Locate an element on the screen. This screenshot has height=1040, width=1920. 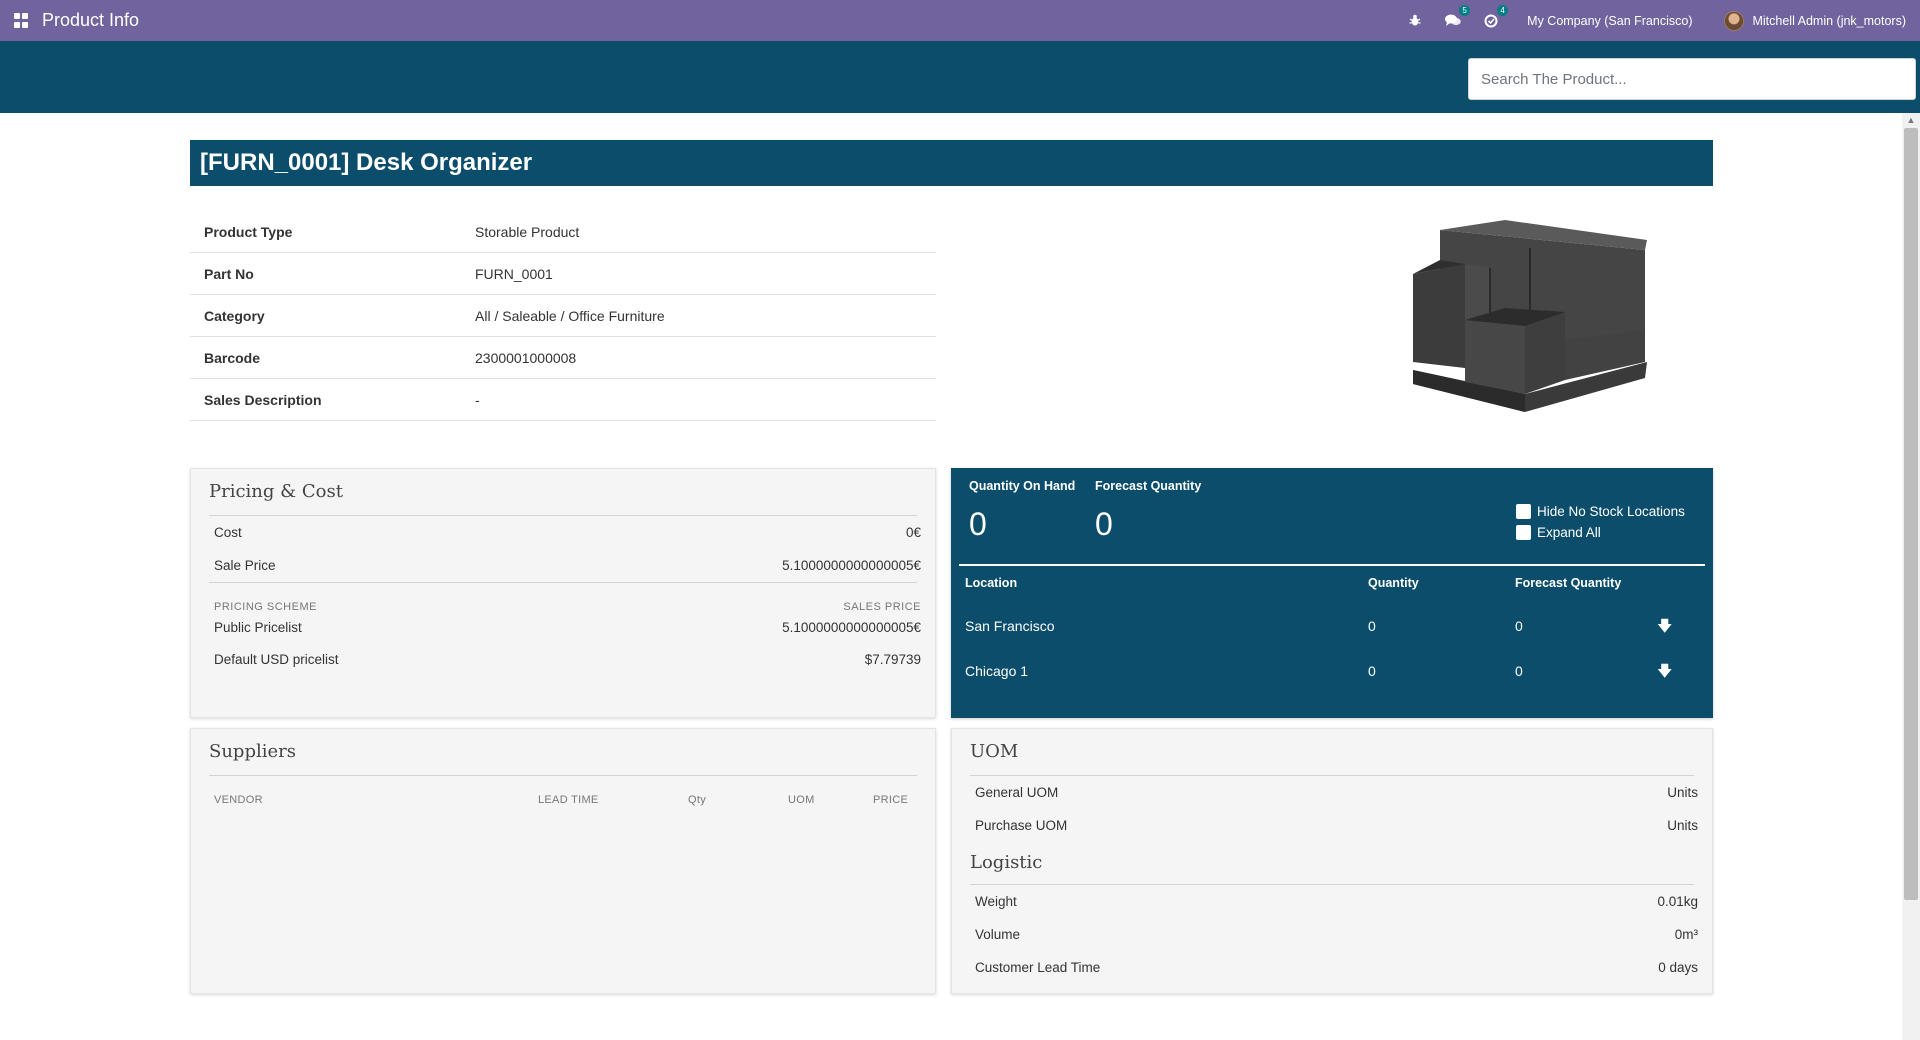
qty-column-header: Qty is located at coordinates (697, 800).